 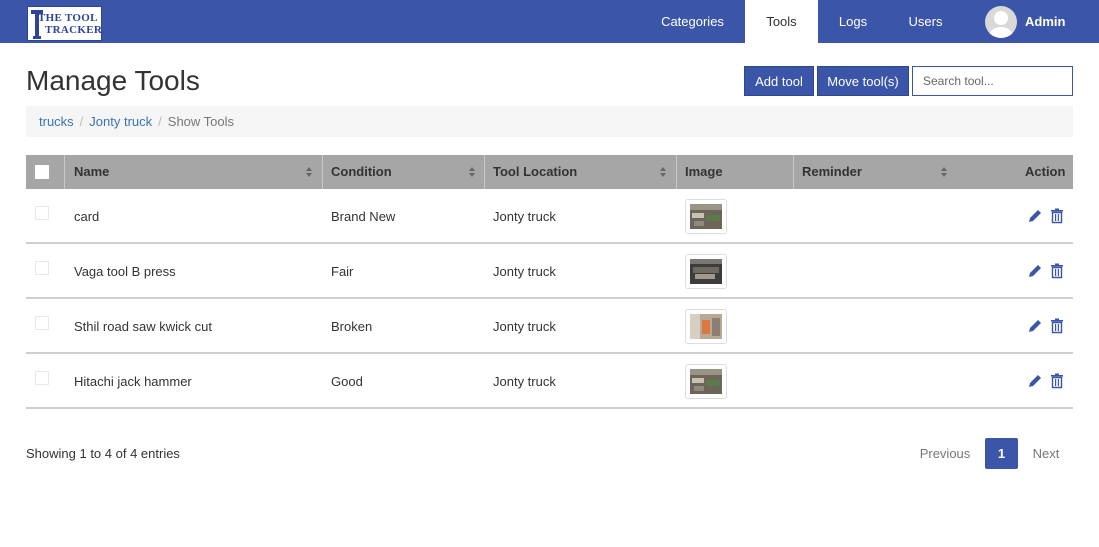 What do you see at coordinates (91, 172) in the screenshot?
I see `column-name: Name` at bounding box center [91, 172].